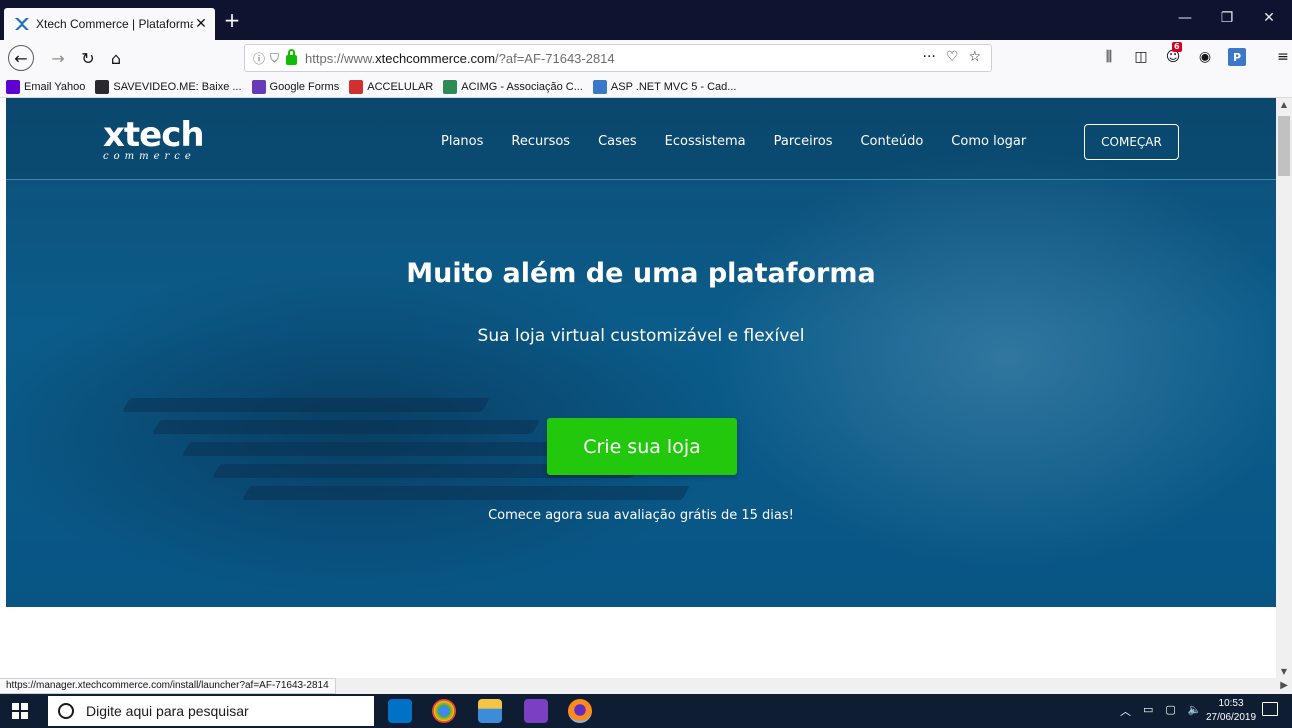 The width and height of the screenshot is (1292, 728). What do you see at coordinates (102, 86) in the screenshot?
I see `globe-icon` at bounding box center [102, 86].